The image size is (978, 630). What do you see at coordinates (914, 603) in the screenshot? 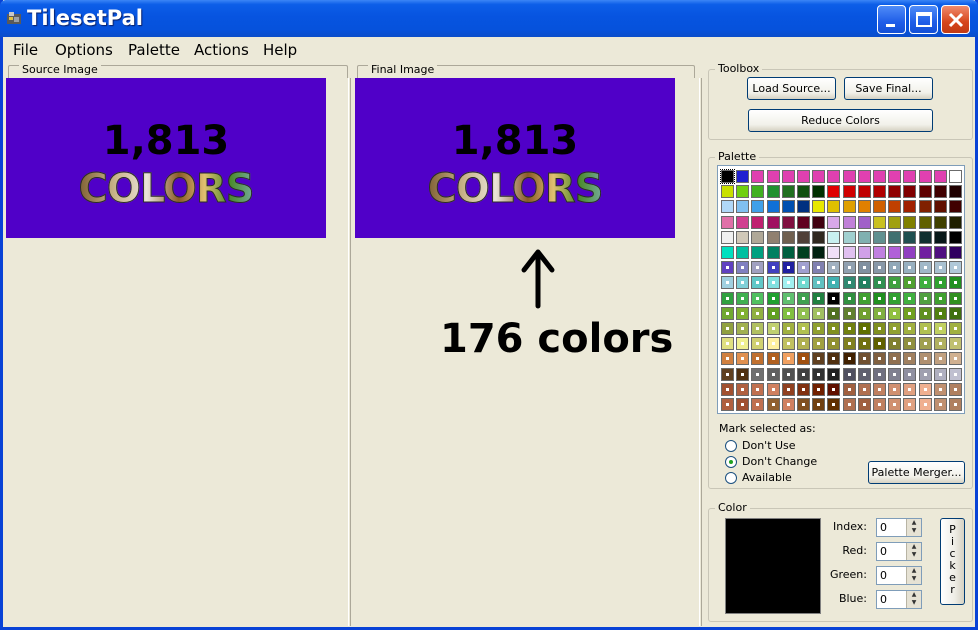
I see `spin-down-icon: ▼` at bounding box center [914, 603].